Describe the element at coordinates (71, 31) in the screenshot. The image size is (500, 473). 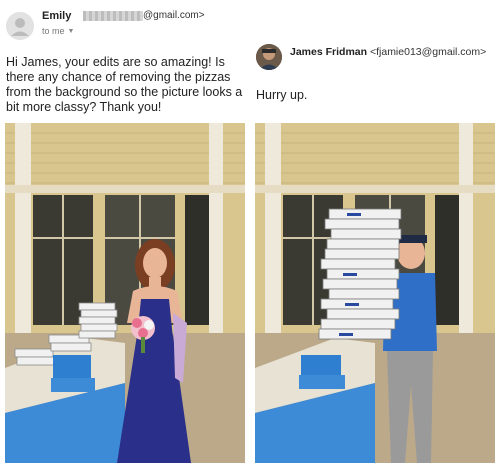
I see `chevron-down-icon: ▼` at that location.